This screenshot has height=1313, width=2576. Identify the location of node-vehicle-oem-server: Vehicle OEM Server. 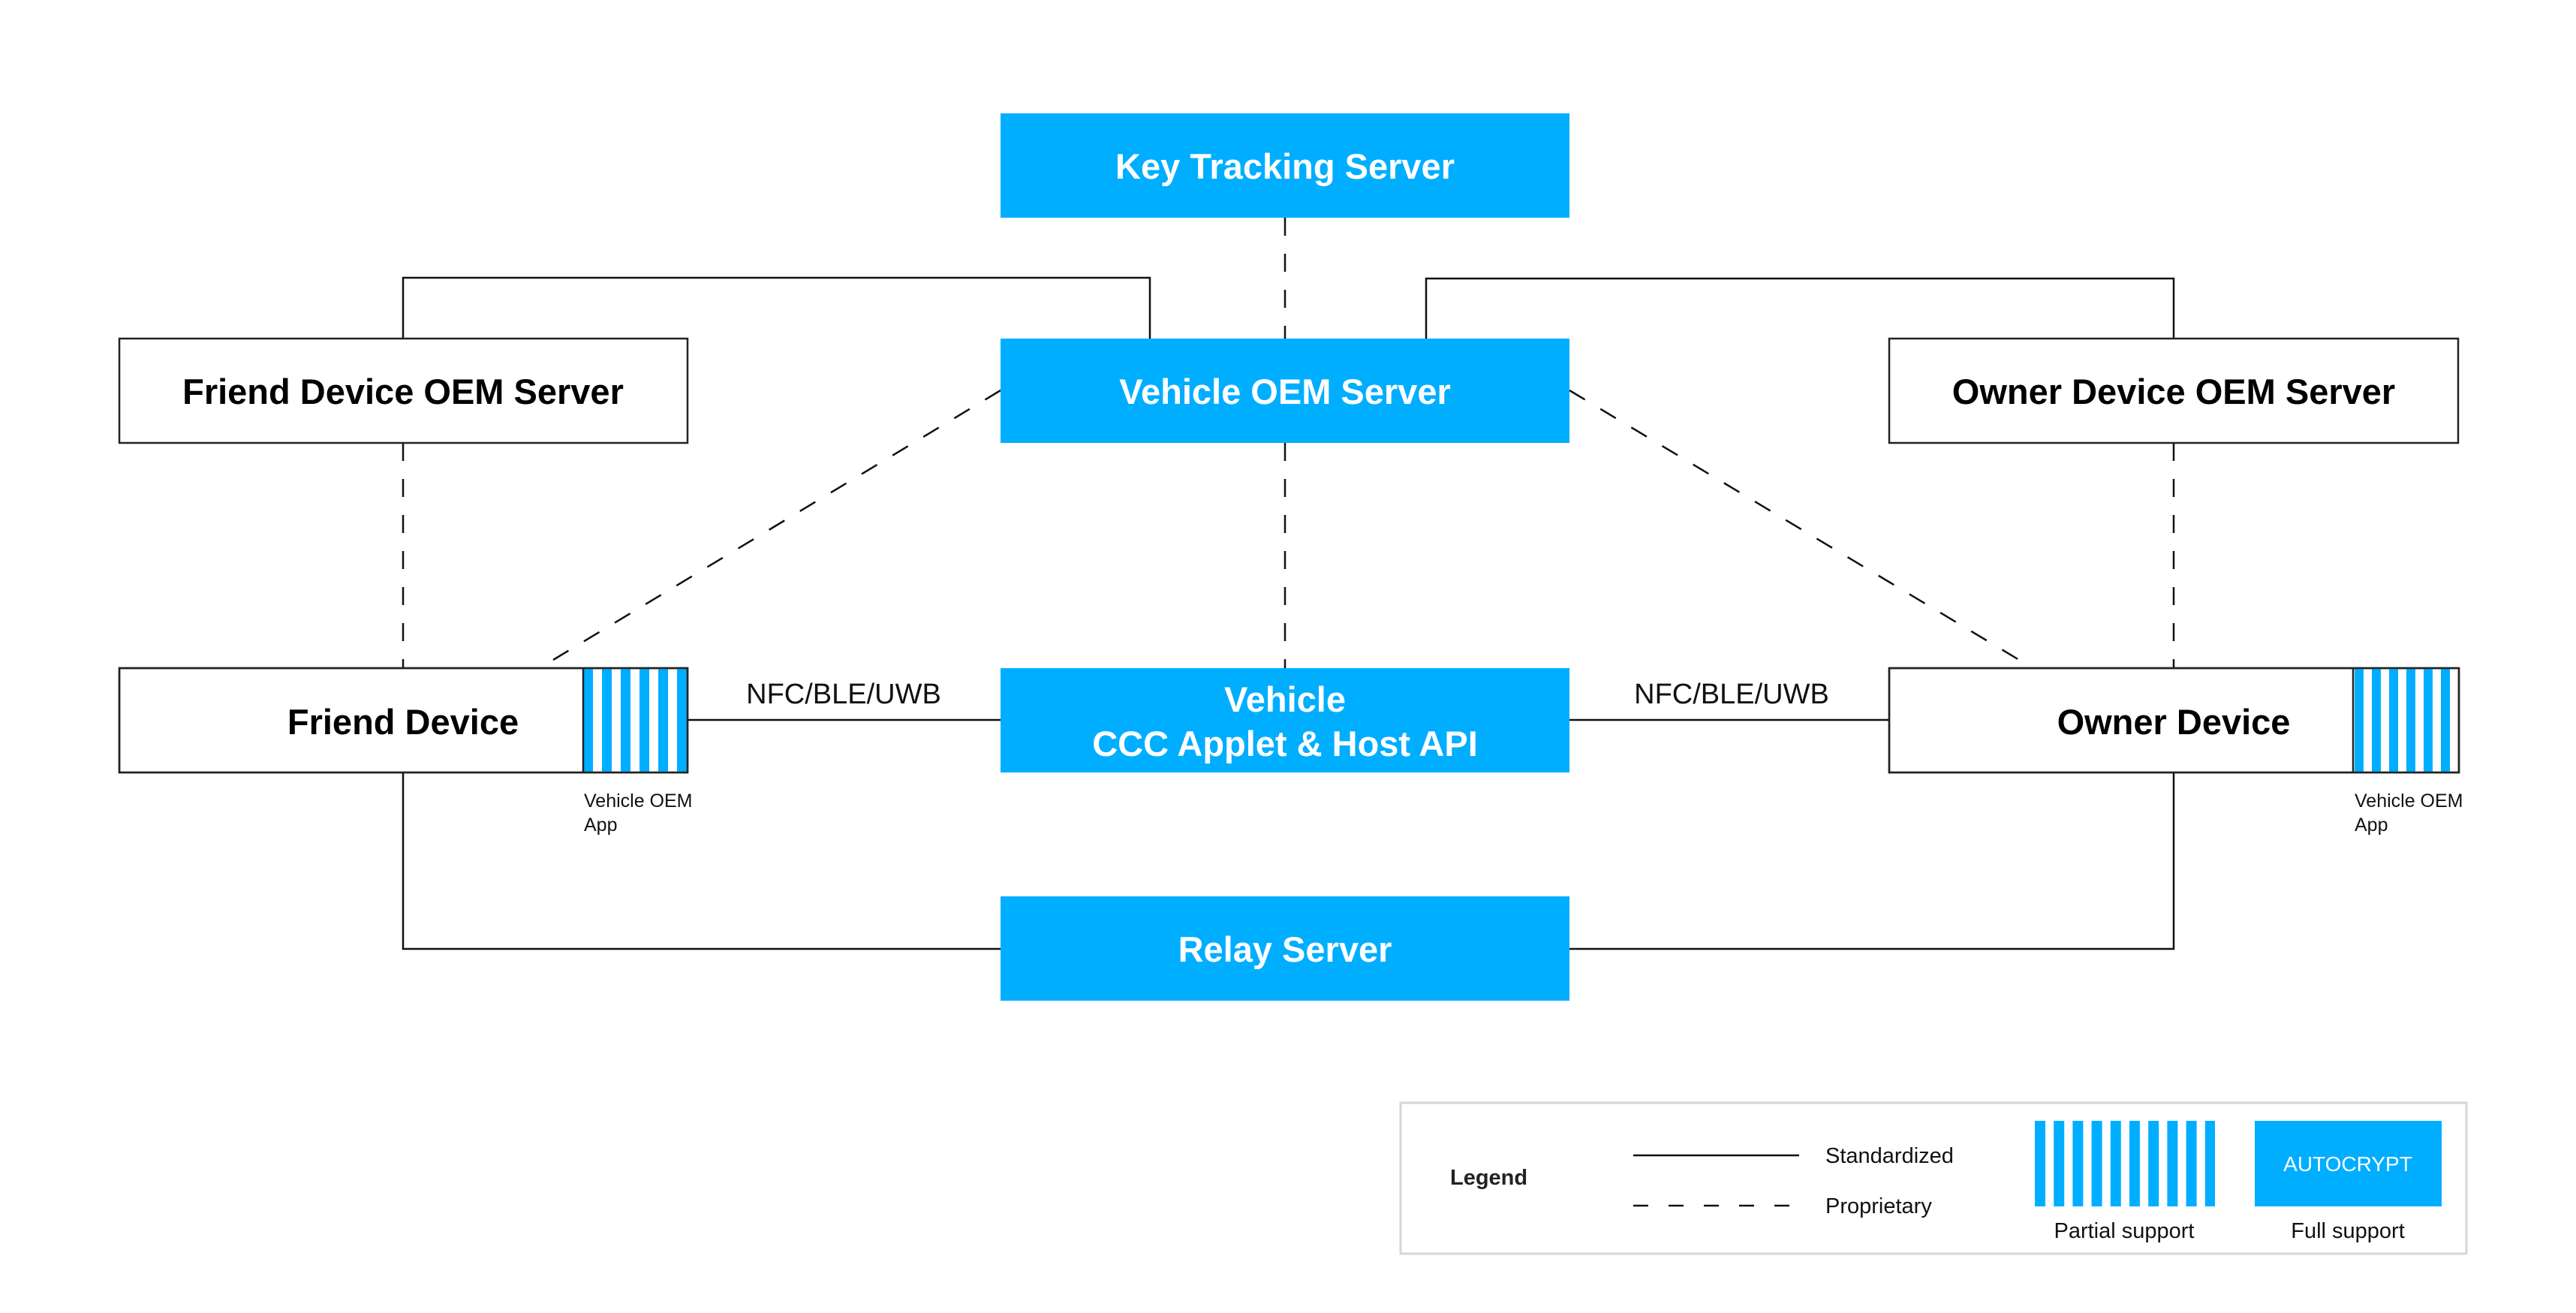
(1285, 391).